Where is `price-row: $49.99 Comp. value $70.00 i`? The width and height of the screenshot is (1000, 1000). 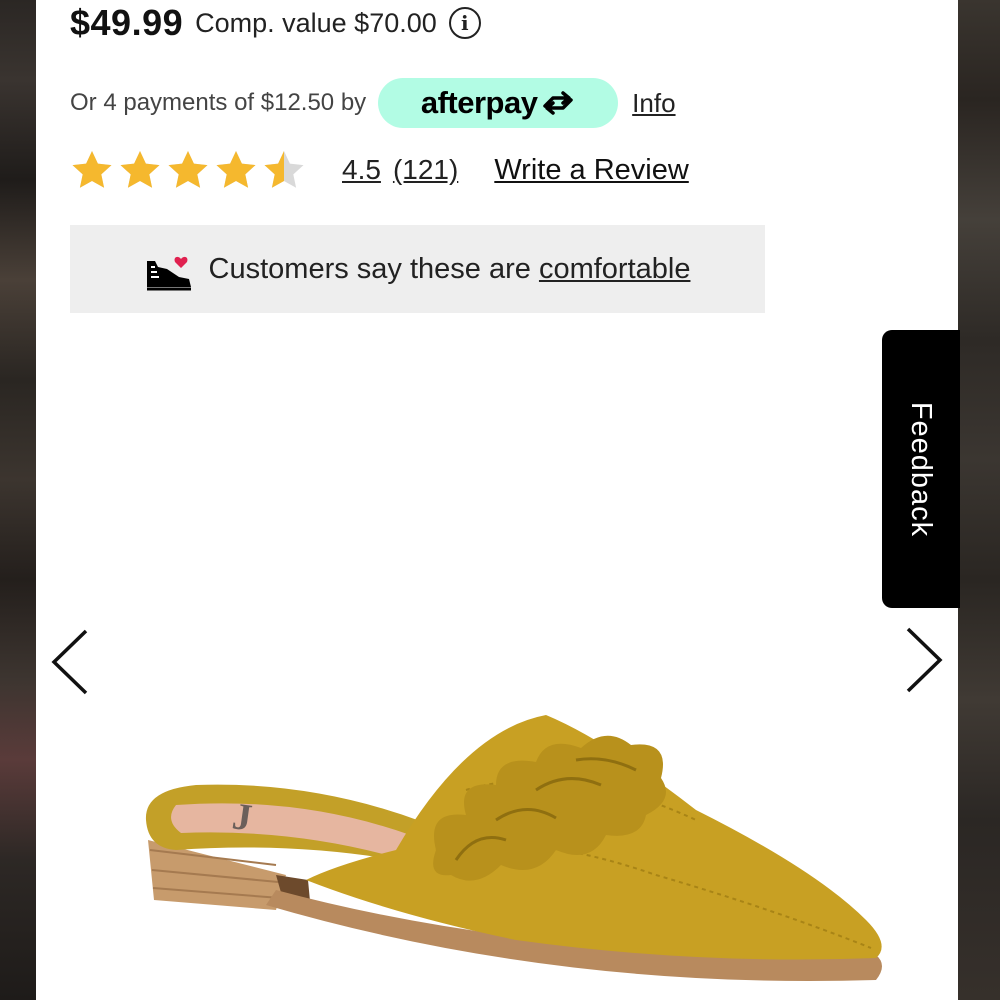
price-row: $49.99 Comp. value $70.00 i is located at coordinates (275, 23).